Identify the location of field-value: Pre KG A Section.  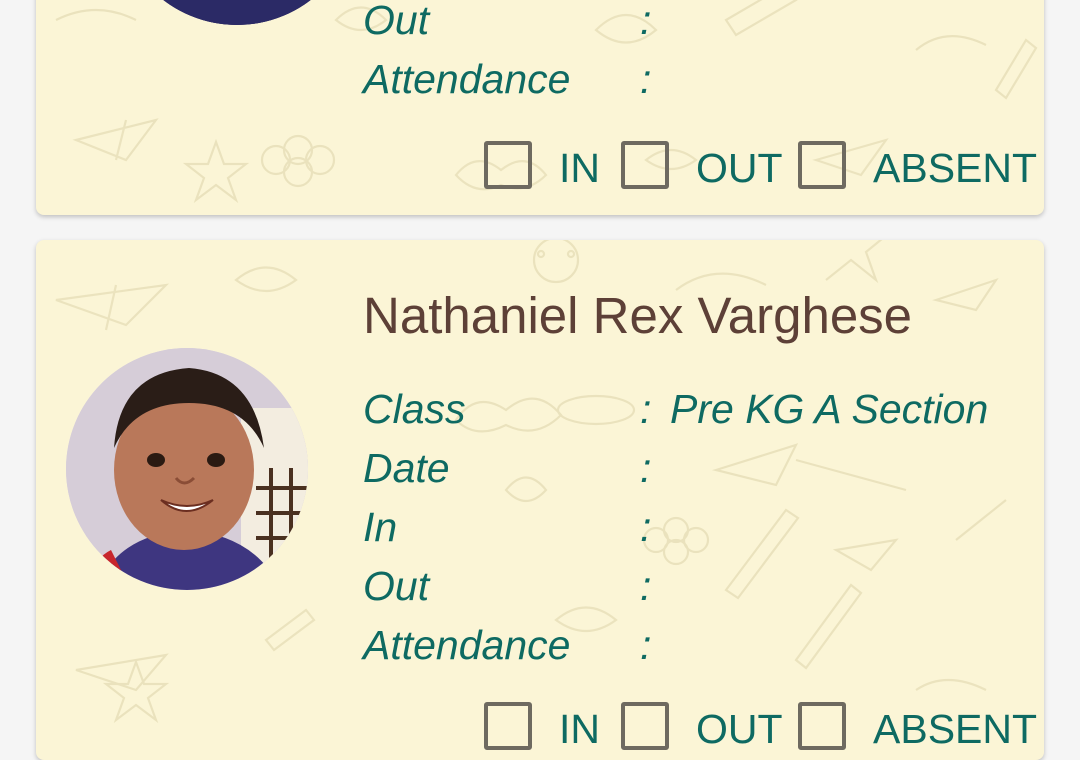
(829, 409).